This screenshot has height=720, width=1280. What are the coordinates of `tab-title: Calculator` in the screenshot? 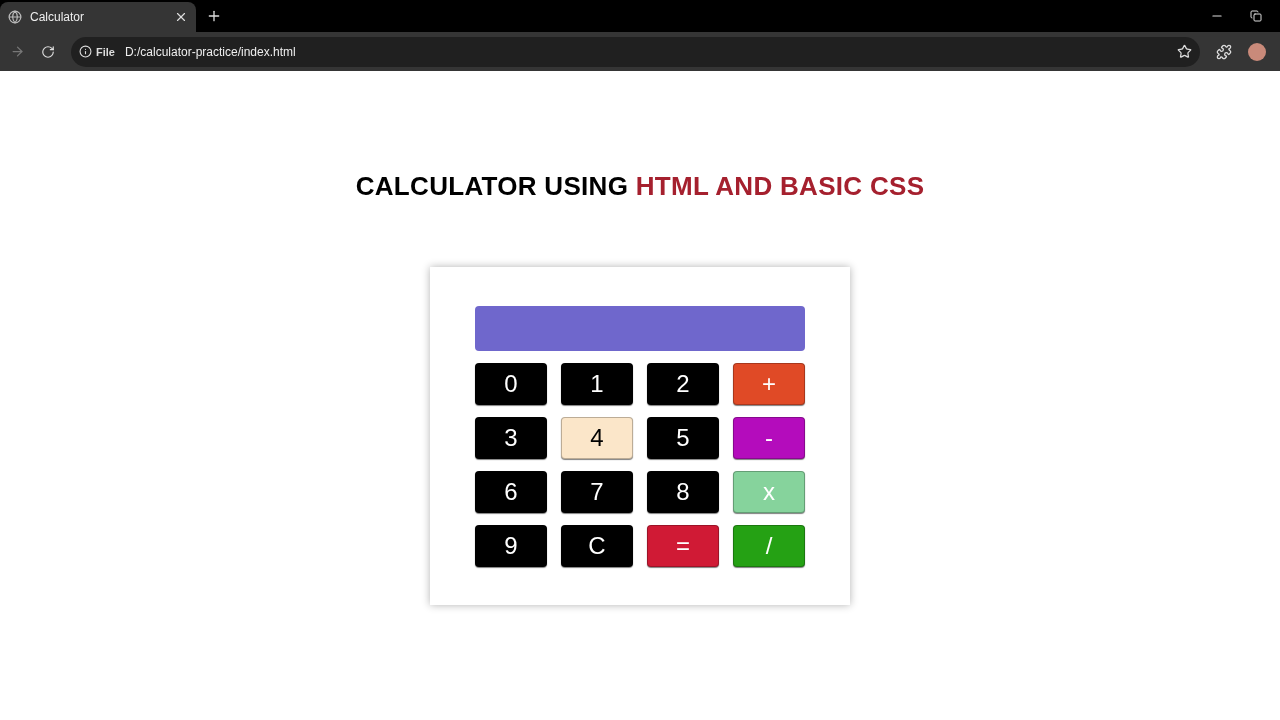 It's located at (58, 17).